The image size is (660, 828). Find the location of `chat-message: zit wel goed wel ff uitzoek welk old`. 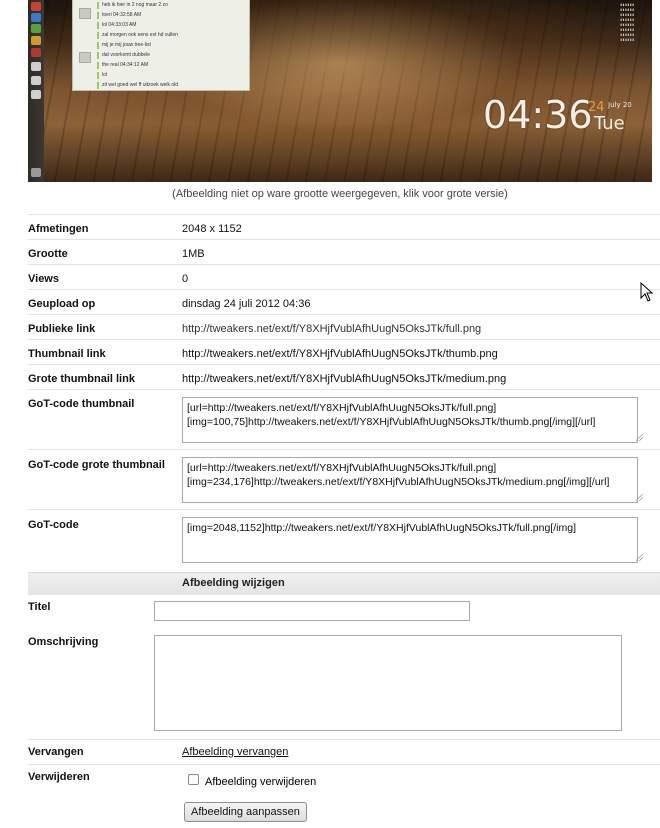

chat-message: zit wel goed wel ff uitzoek welk old is located at coordinates (167, 85).